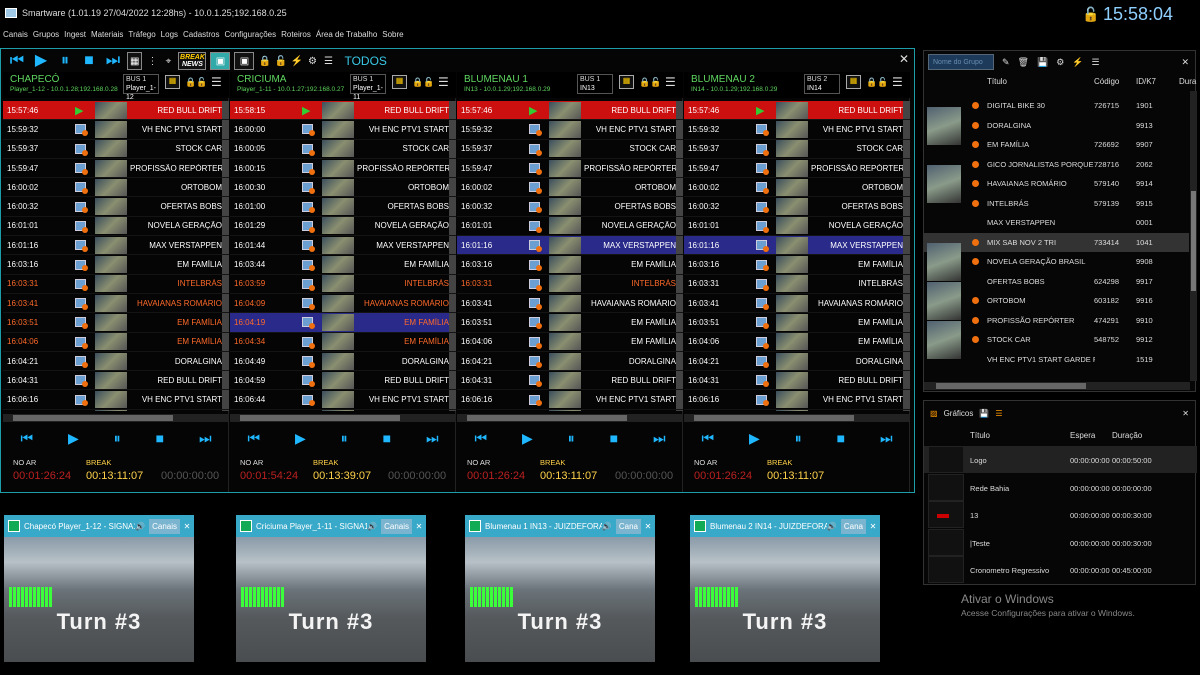  Describe the element at coordinates (1060, 487) in the screenshot. I see `grafico-row: Rede Bahia 00:00:00:00 00:00:00:00` at that location.